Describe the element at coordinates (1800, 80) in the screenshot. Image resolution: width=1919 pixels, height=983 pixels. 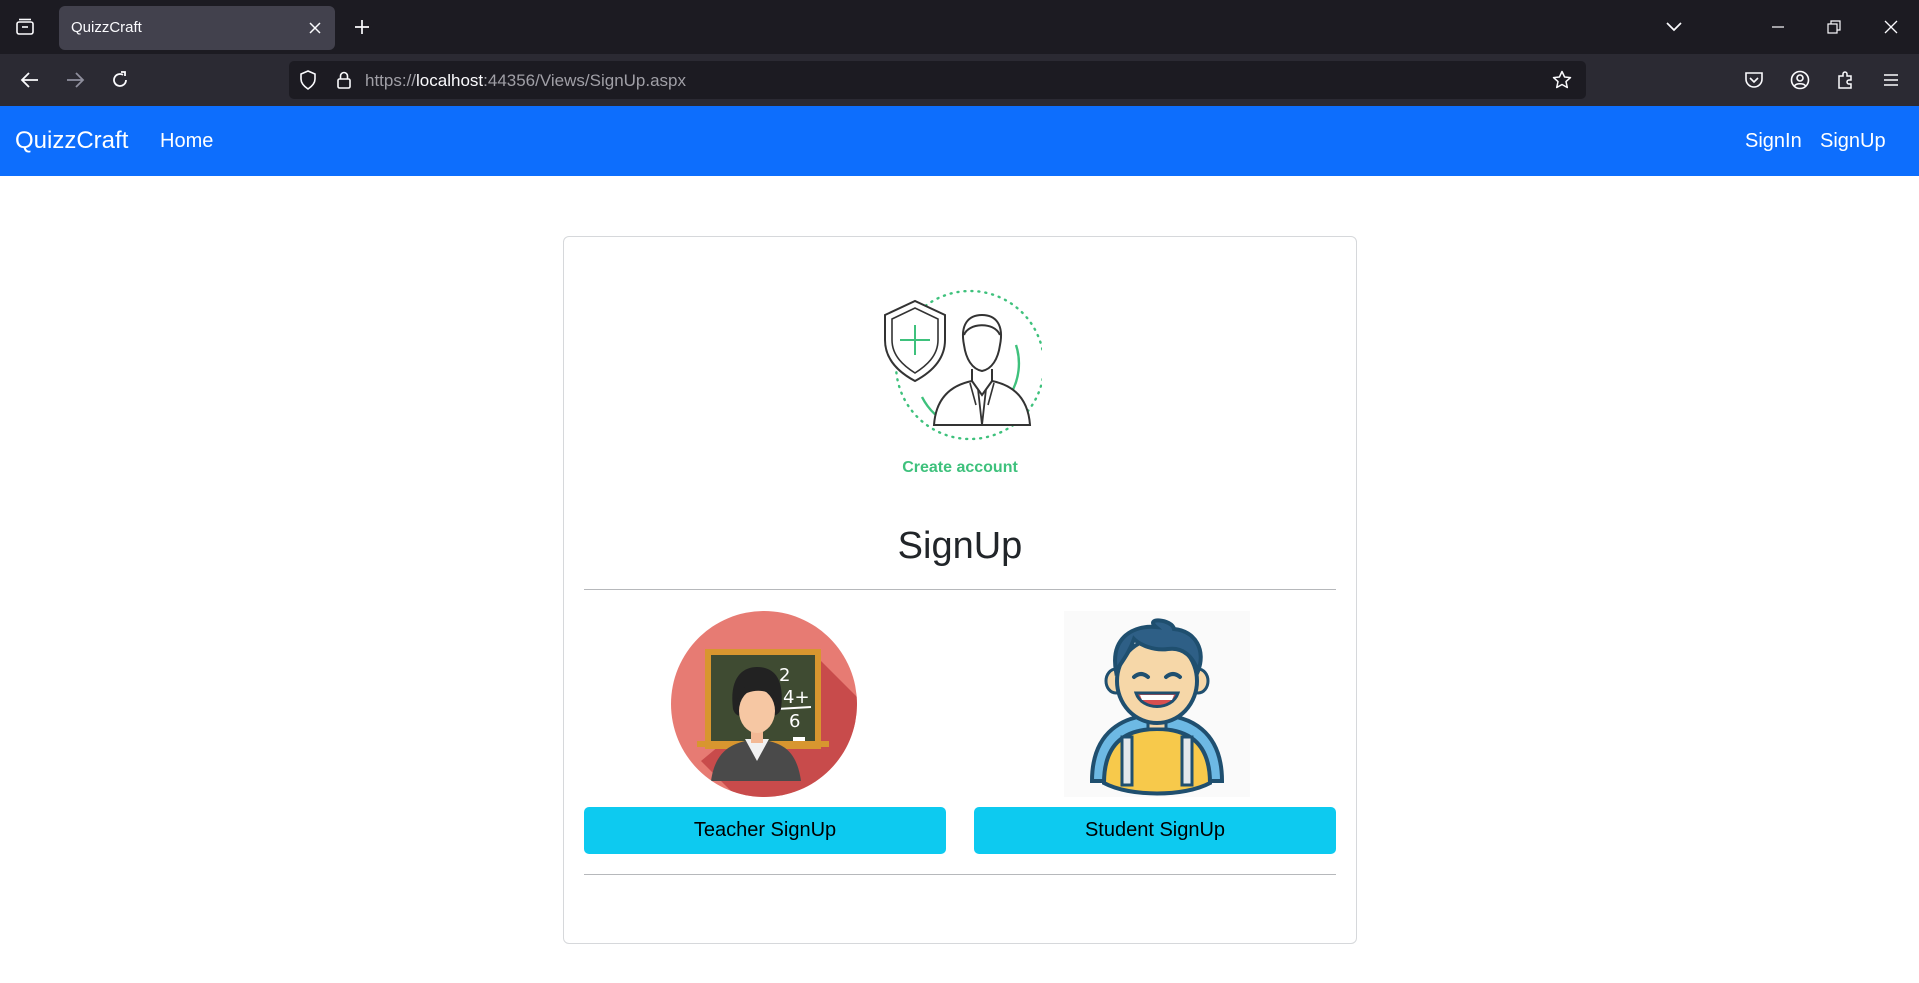
I see `account-icon` at that location.